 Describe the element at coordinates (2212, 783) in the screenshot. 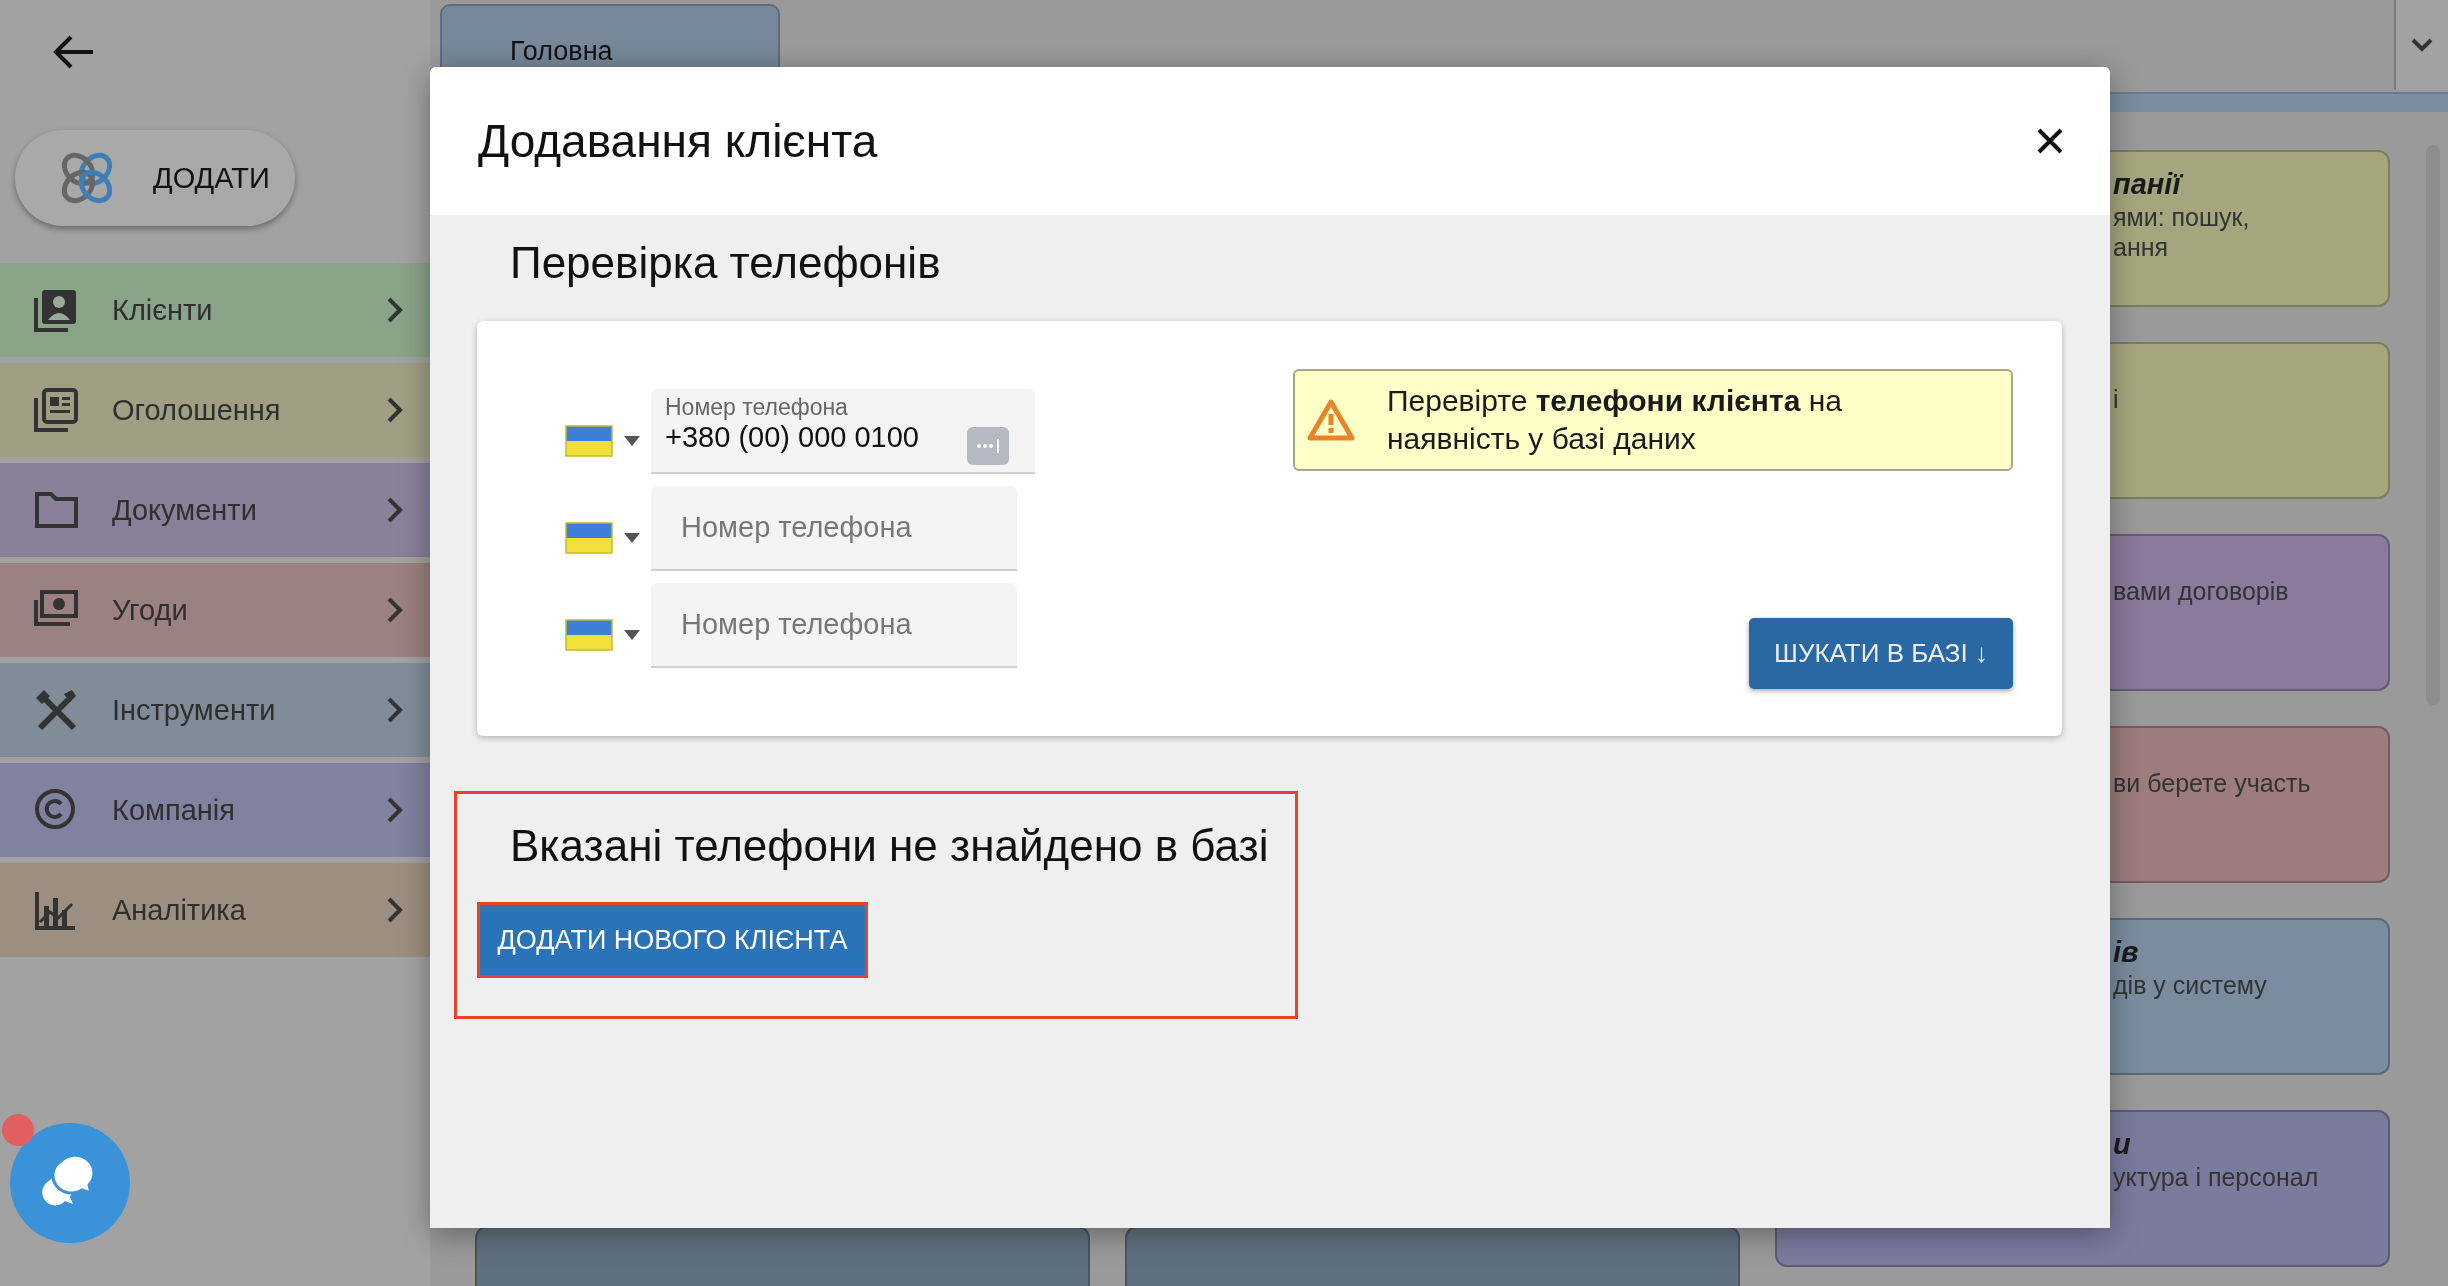

I see `card-text: ви берете участь` at that location.